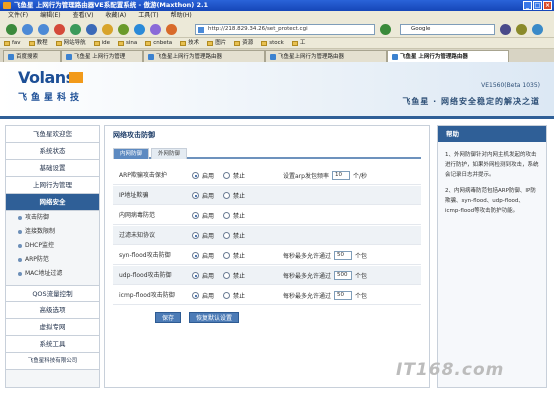 This screenshot has height=402, width=554. Describe the element at coordinates (123, 29) in the screenshot. I see `history-icon` at that location.